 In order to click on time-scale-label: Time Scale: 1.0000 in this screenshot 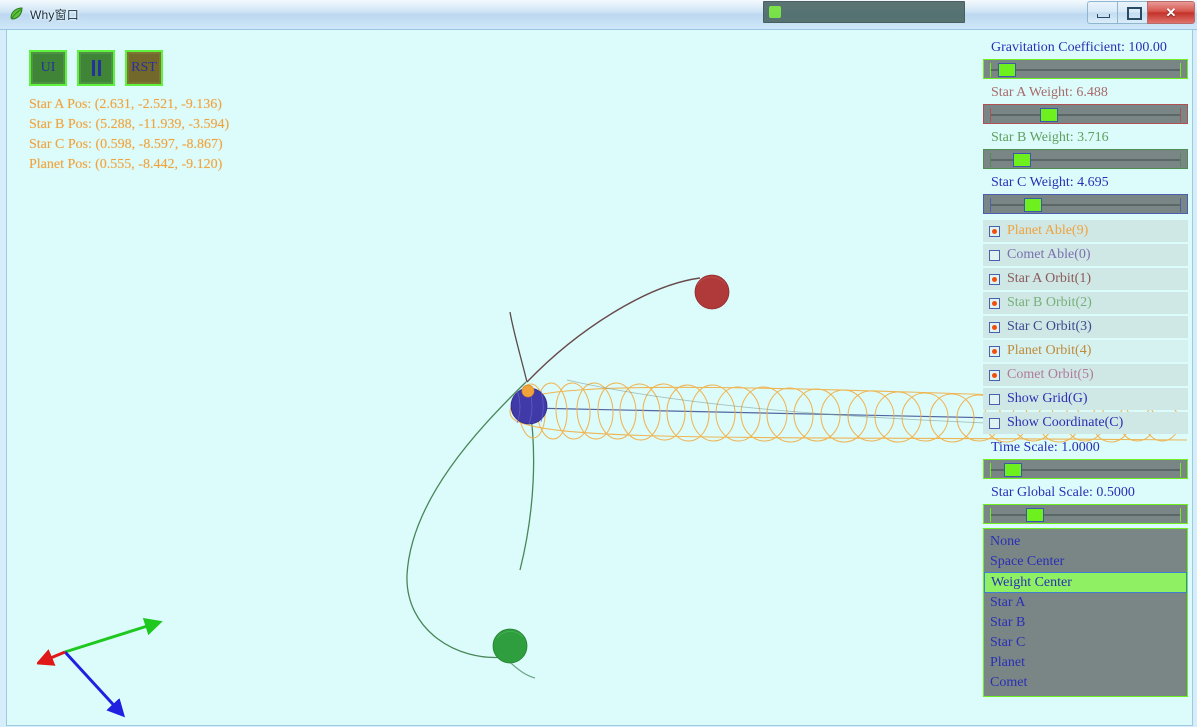, I will do `click(1045, 447)`.